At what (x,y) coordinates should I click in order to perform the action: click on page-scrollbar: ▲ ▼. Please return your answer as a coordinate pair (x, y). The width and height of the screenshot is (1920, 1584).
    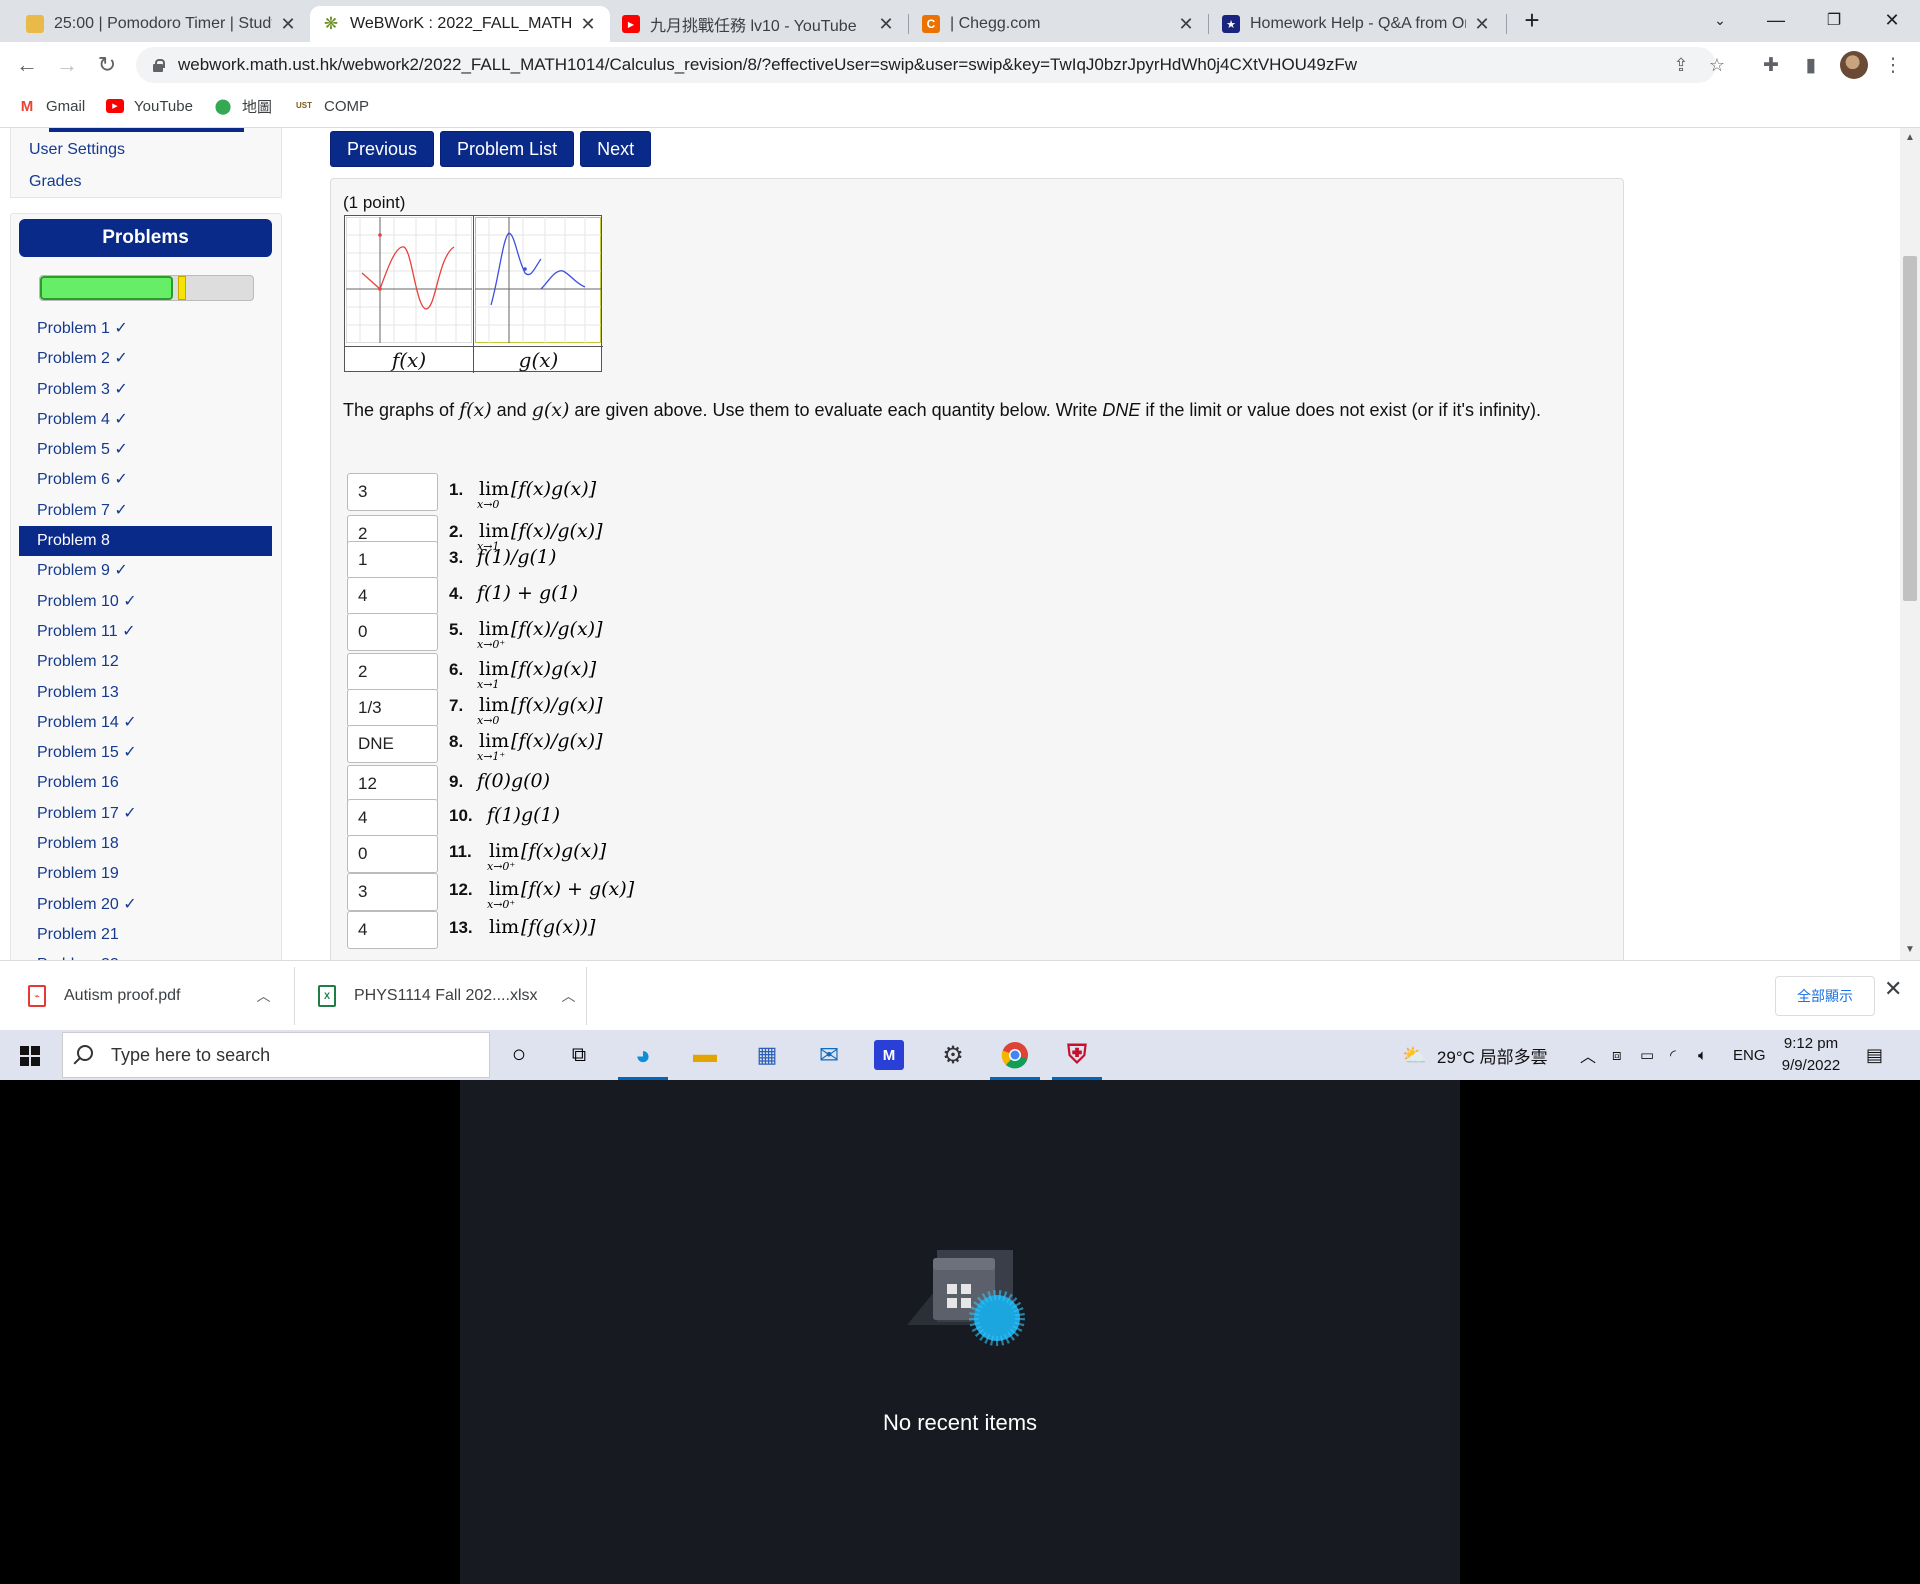
    Looking at the image, I should click on (1910, 544).